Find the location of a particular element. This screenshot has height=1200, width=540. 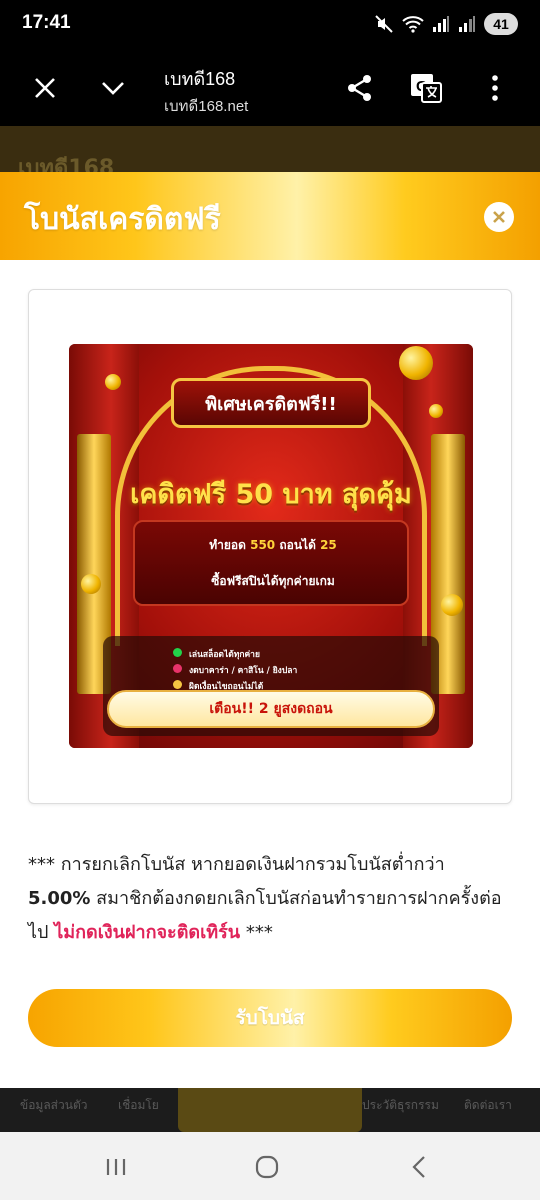

banner-tag: พิเศษเครดิตฟรี!! is located at coordinates (271, 403).